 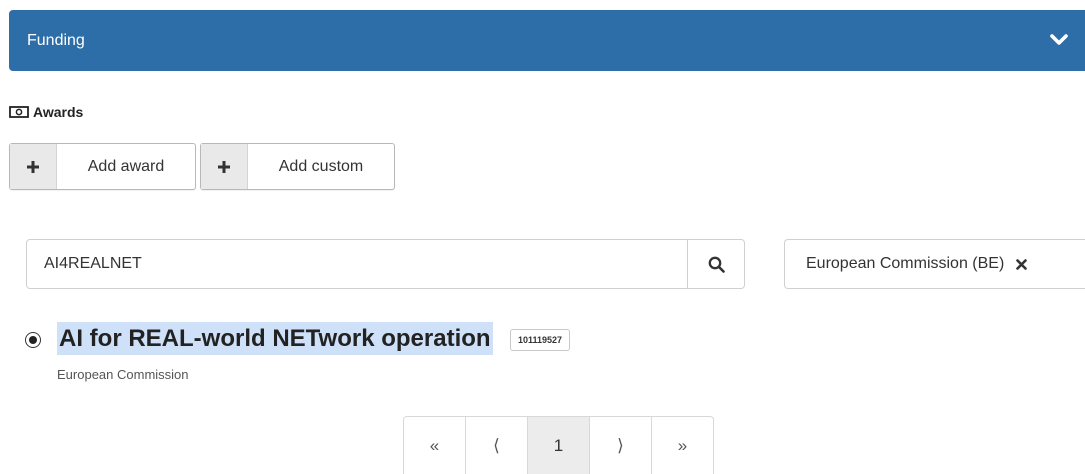 I want to click on funder-select-value: European Commission (BE), so click(x=905, y=263).